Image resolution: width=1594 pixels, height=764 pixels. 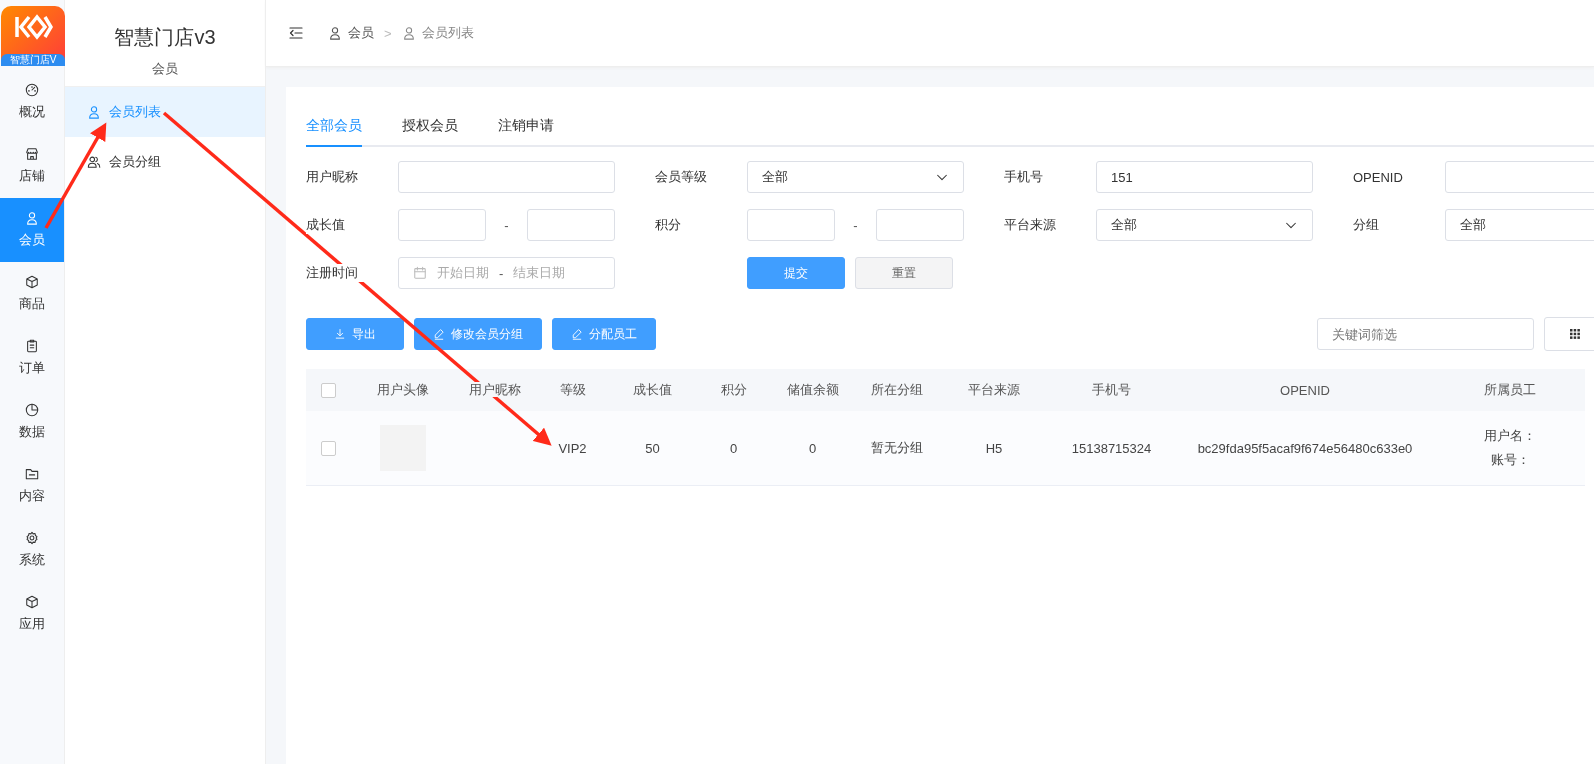 I want to click on table-cell: H5, so click(x=994, y=448).